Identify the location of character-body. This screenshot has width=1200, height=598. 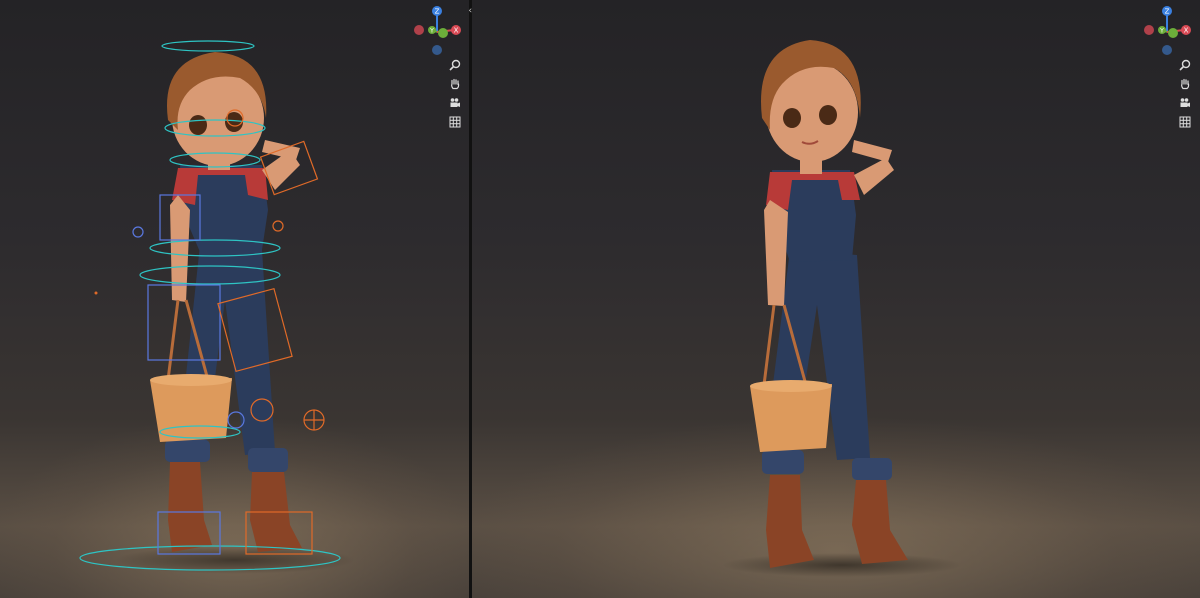
(829, 304).